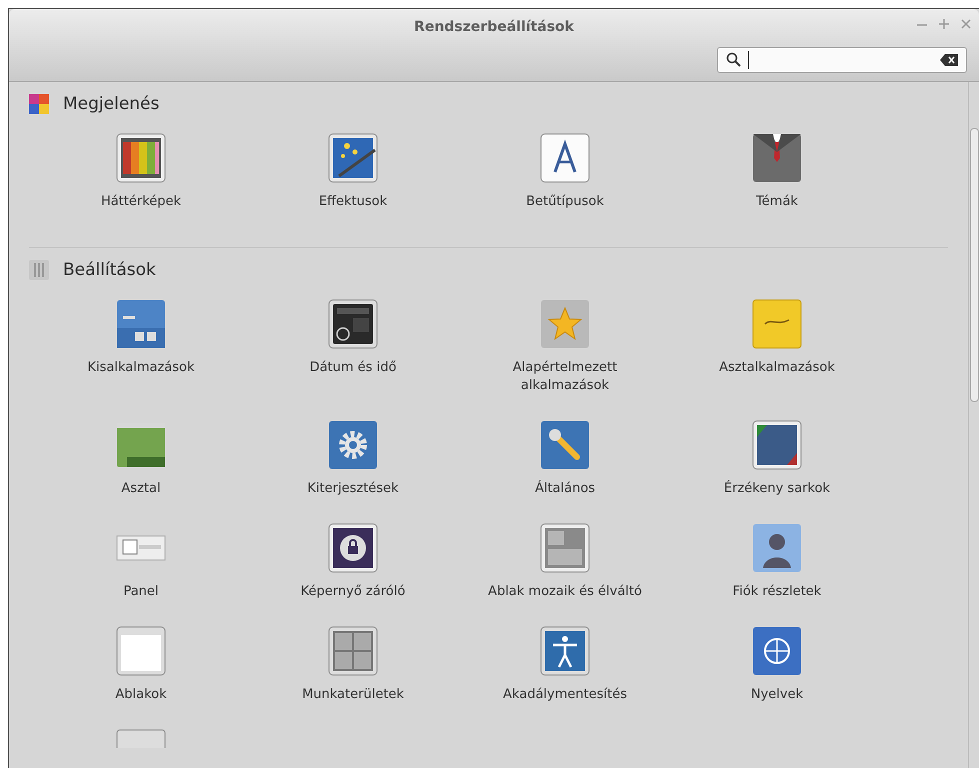 This screenshot has width=979, height=768. I want to click on search-field, so click(842, 60).